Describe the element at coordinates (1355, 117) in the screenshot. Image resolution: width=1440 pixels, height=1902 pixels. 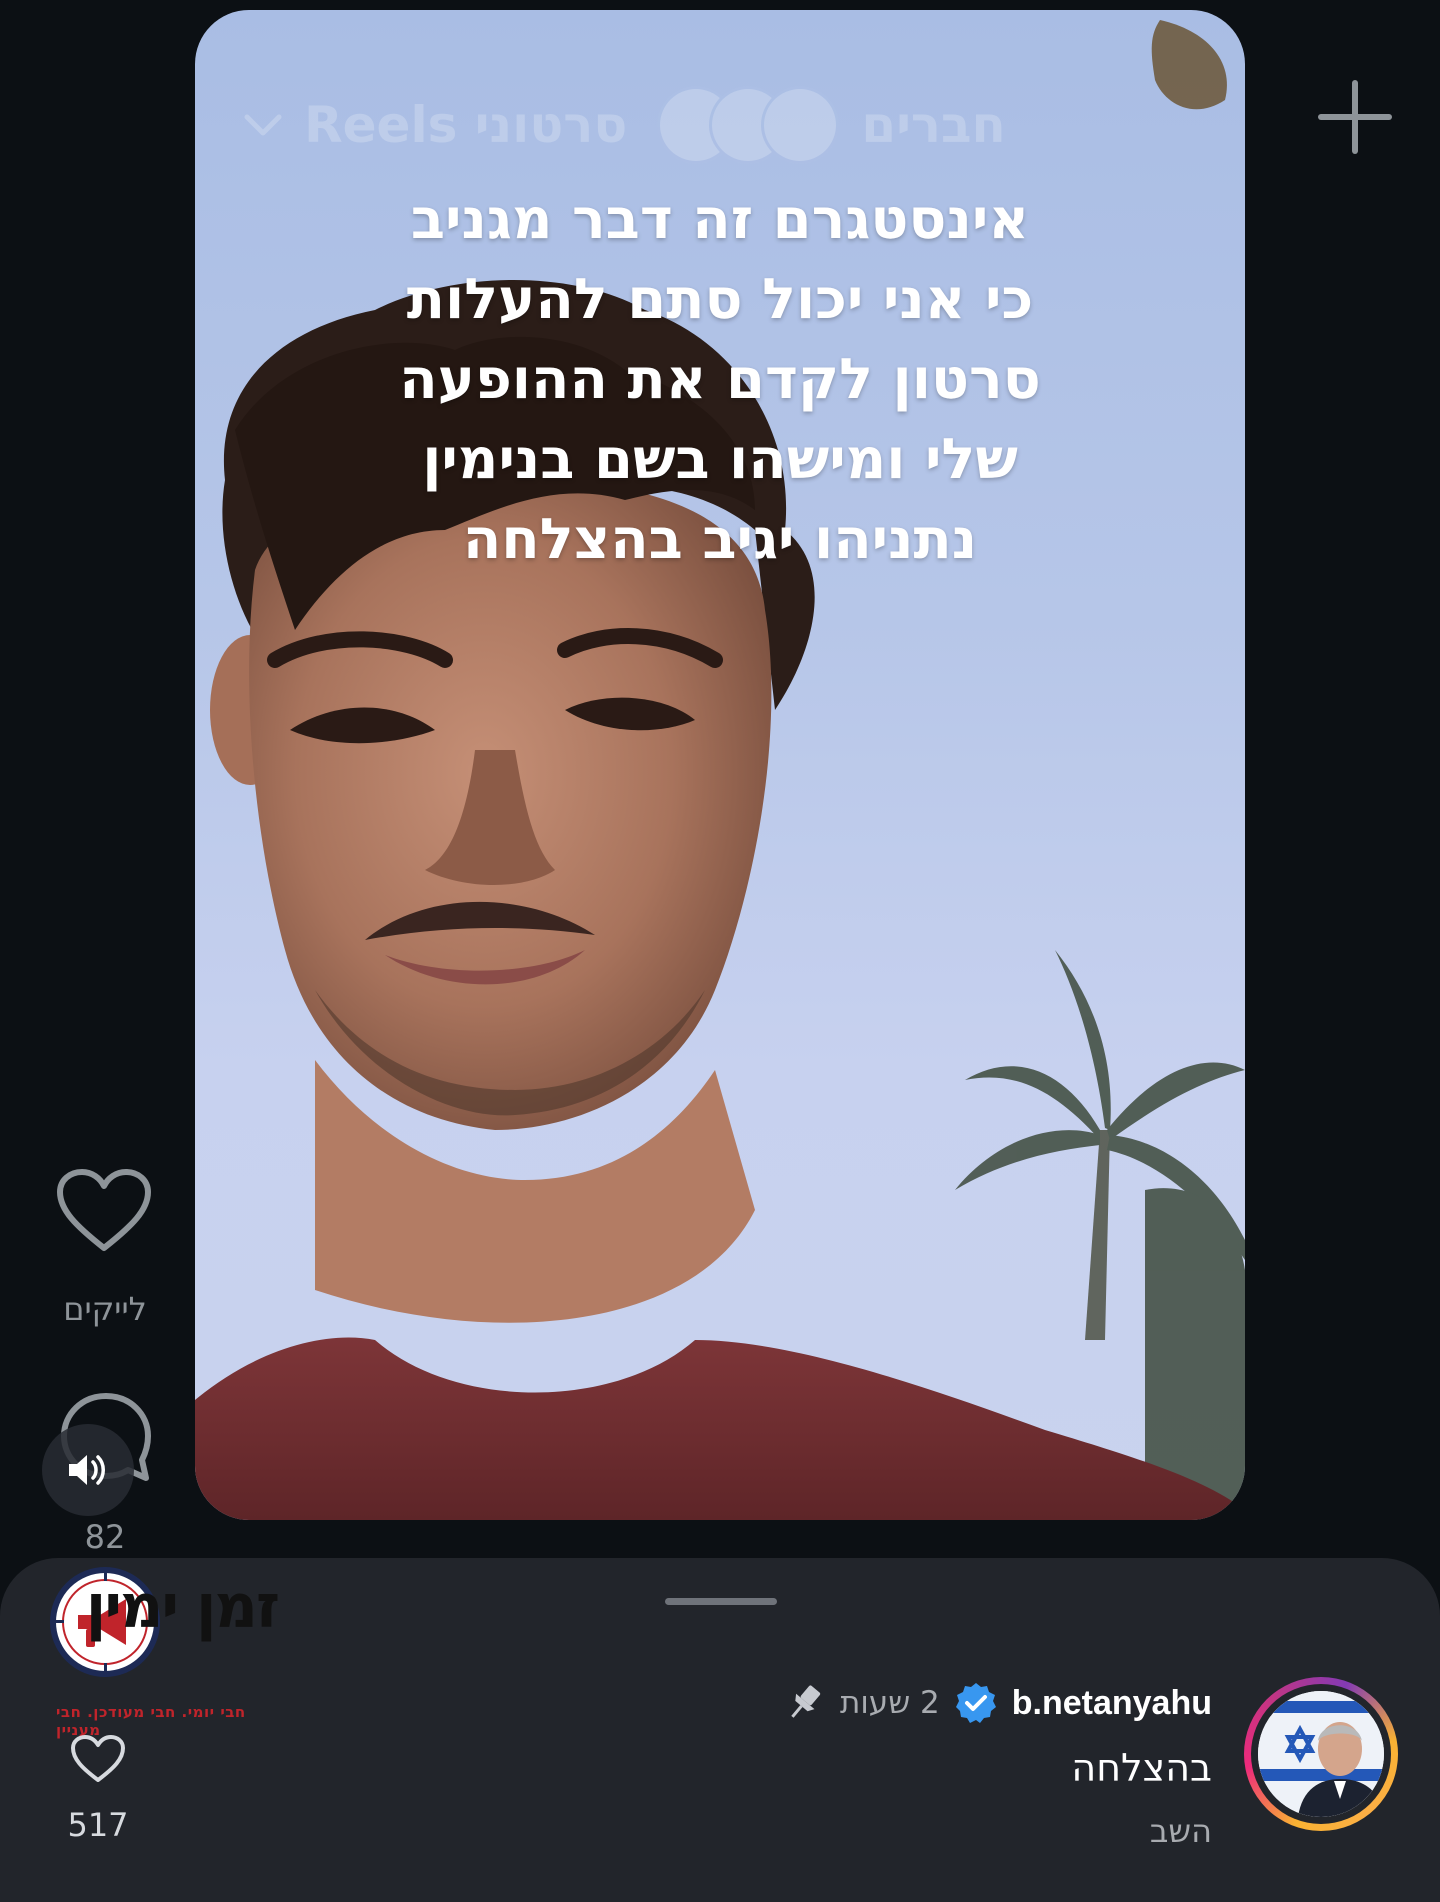
I see `plus-icon` at that location.